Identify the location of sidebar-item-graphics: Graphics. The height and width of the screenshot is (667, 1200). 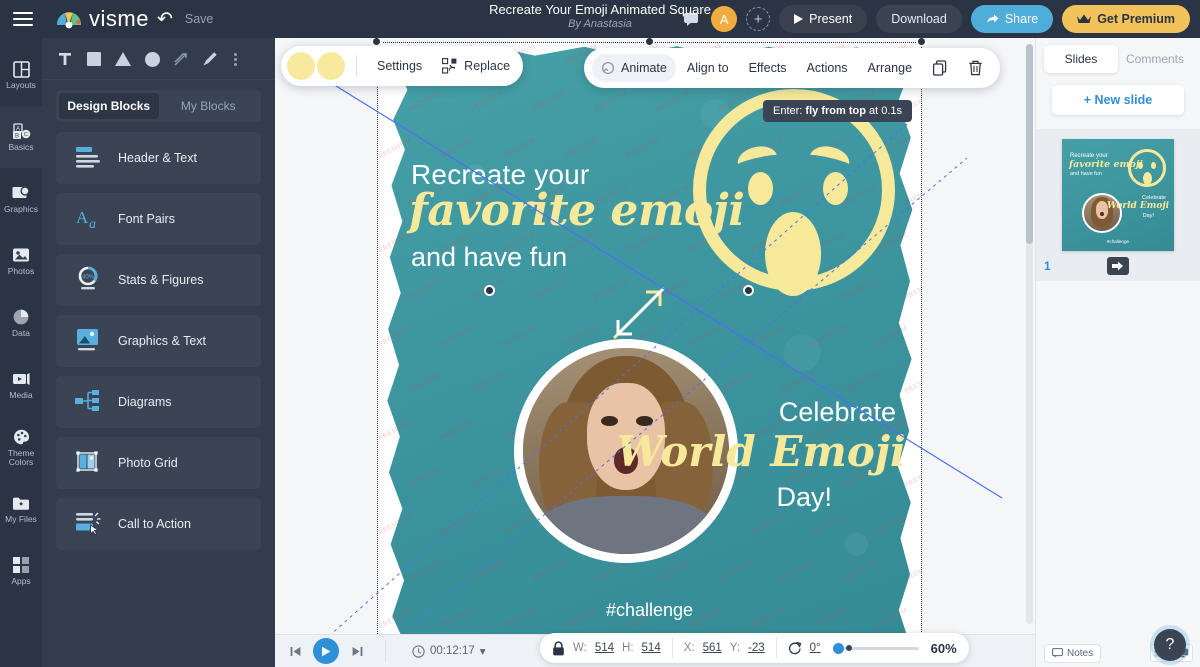
(21, 199).